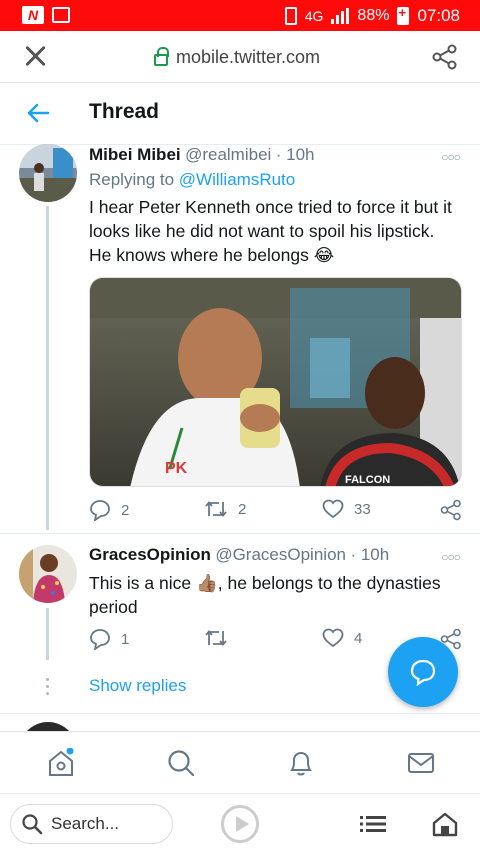 This screenshot has width=480, height=854. I want to click on next-tweet-partial, so click(240, 723).